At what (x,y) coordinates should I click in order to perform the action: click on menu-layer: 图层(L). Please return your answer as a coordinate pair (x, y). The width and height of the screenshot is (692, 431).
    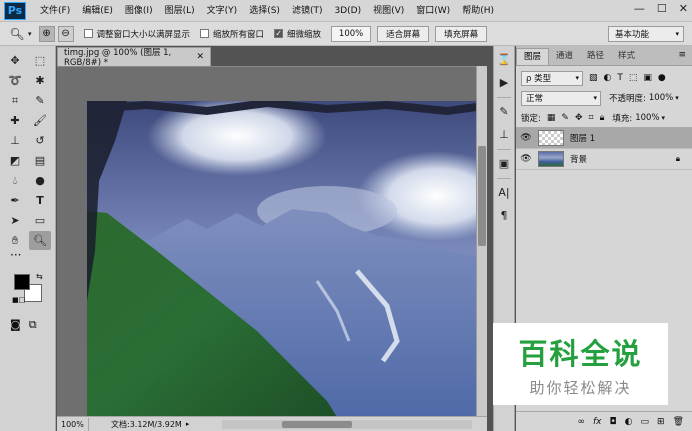
    Looking at the image, I should click on (180, 11).